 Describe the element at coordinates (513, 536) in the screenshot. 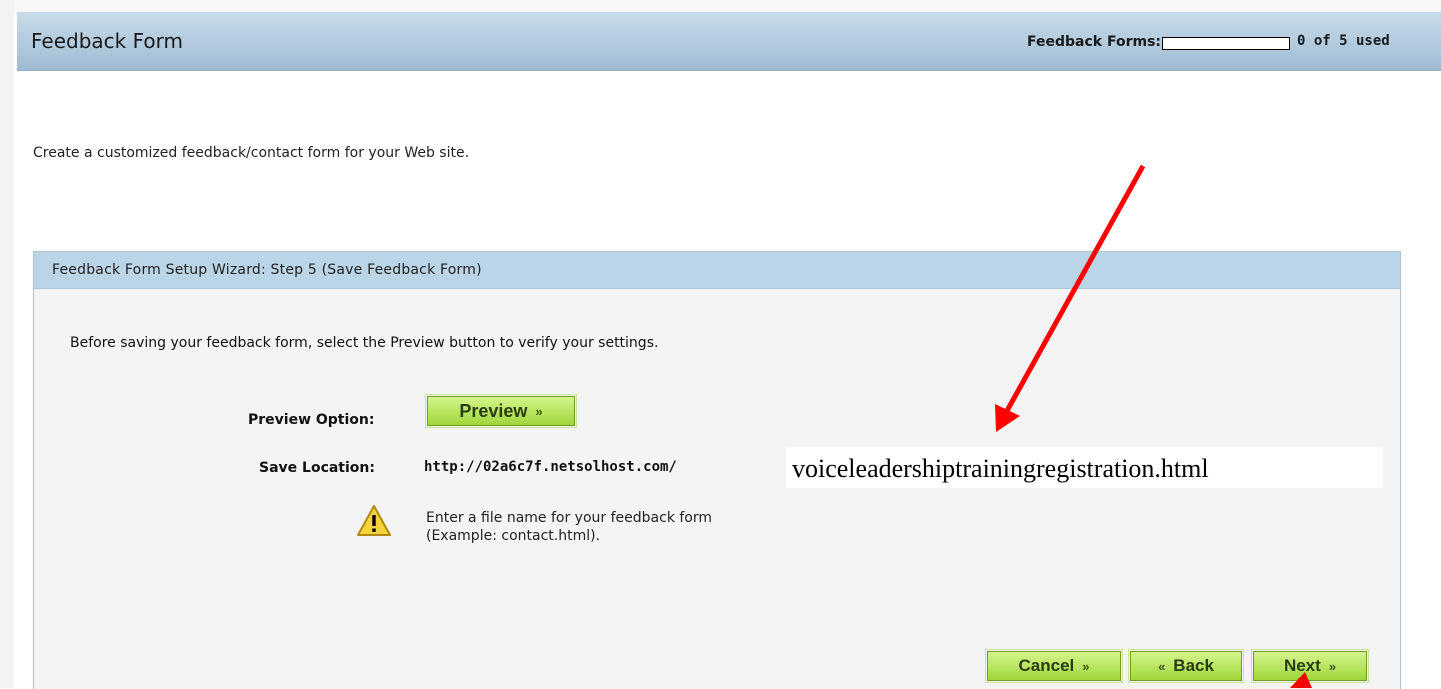

I see `warning-line-2: (Example: contact.html).` at that location.